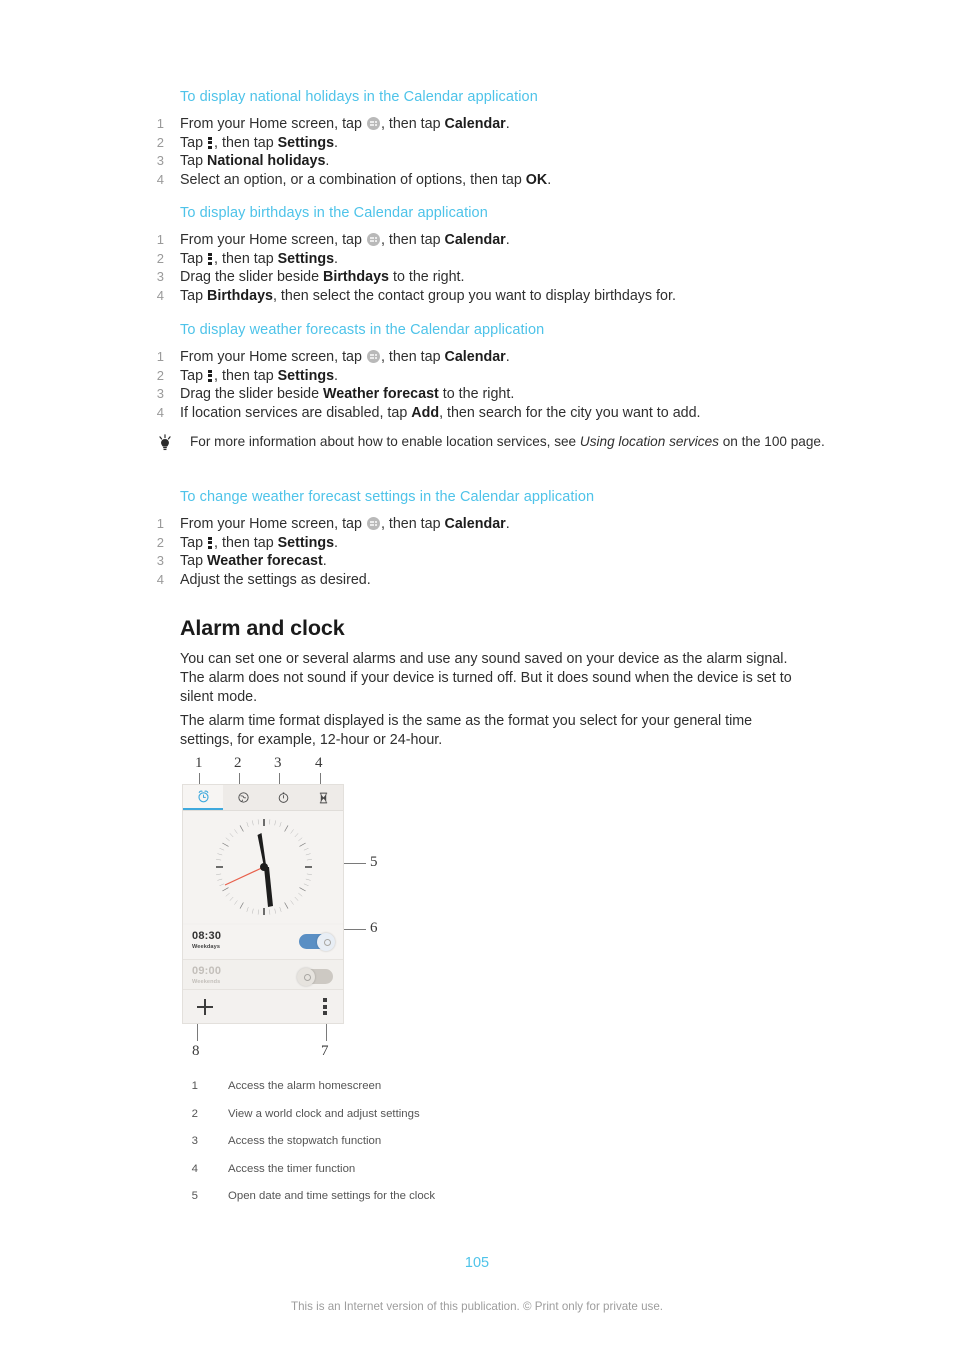 The height and width of the screenshot is (1350, 954). What do you see at coordinates (266, 161) in the screenshot?
I see `step-text-bold: National holidays` at bounding box center [266, 161].